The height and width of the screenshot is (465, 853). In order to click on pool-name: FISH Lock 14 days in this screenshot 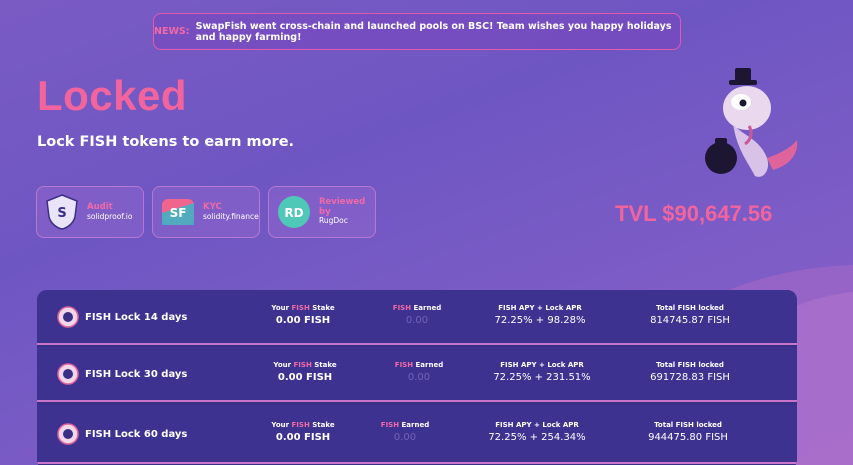, I will do `click(136, 317)`.